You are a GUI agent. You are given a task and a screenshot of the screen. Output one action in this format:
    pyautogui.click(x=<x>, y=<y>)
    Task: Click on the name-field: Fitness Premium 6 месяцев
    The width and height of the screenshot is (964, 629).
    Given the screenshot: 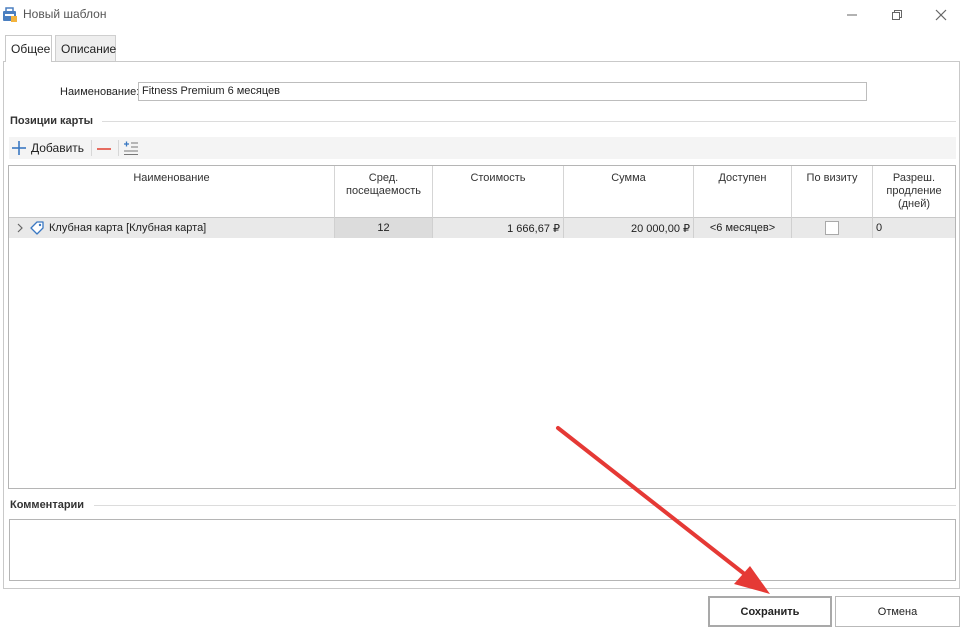 What is the action you would take?
    pyautogui.click(x=502, y=91)
    